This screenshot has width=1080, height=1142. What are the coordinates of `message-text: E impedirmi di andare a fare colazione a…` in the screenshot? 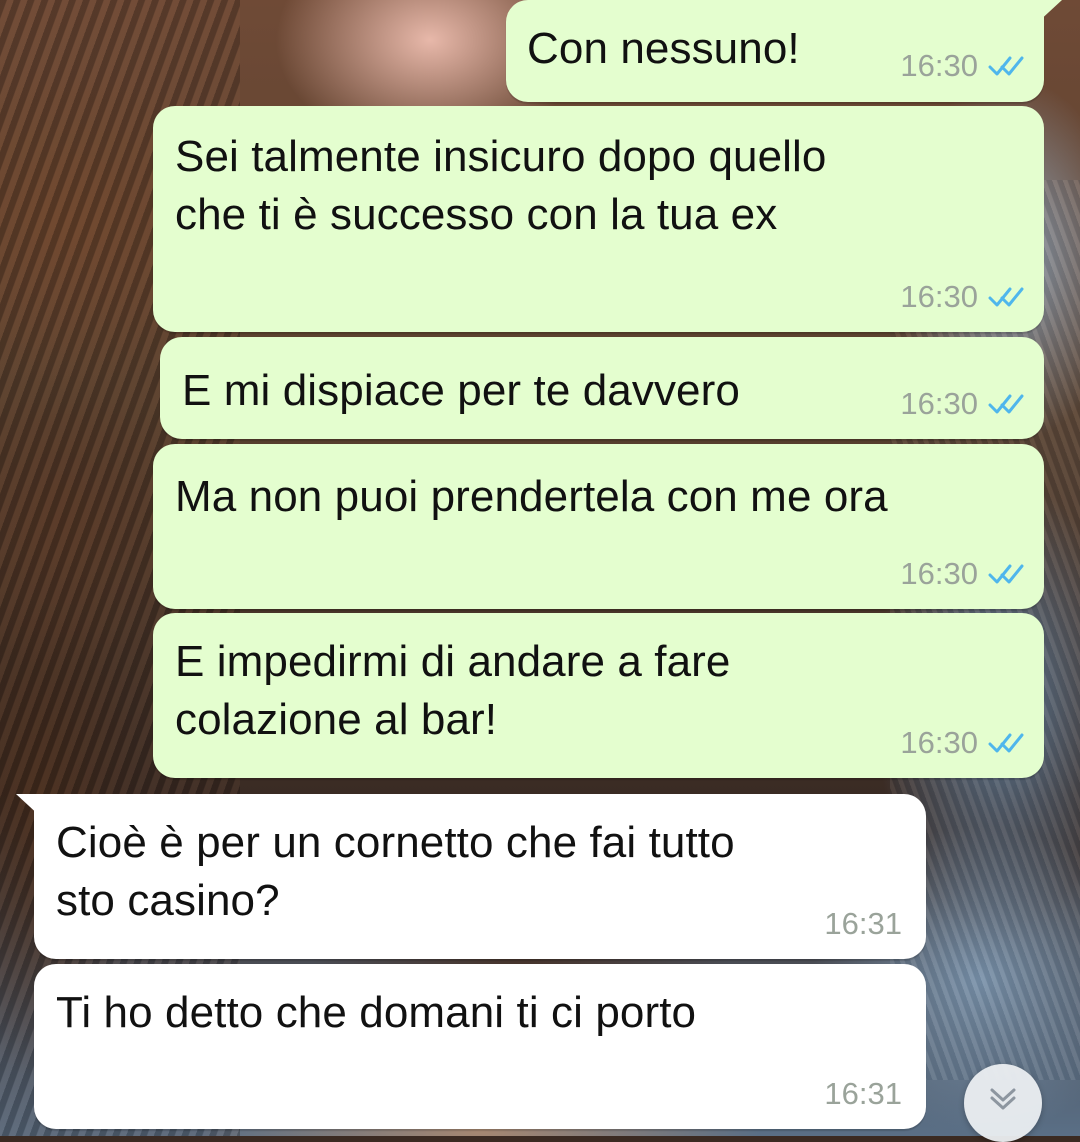 It's located at (453, 690).